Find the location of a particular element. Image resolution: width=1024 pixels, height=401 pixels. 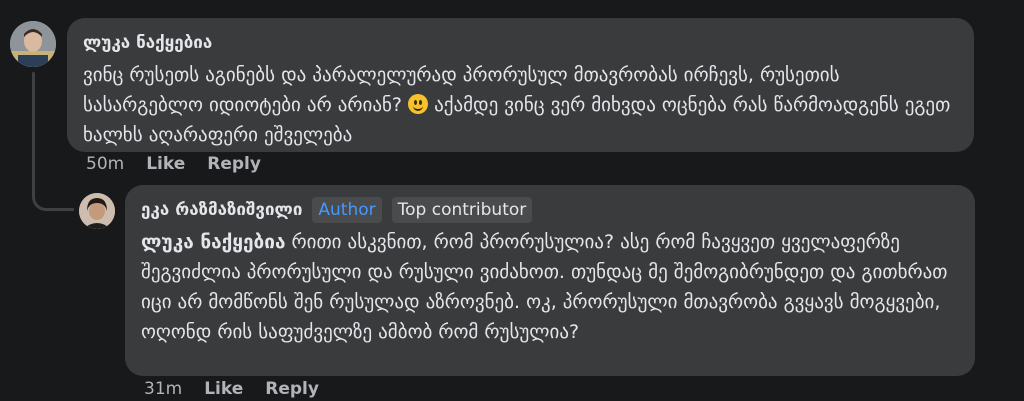

smiling-face-icon is located at coordinates (418, 104).